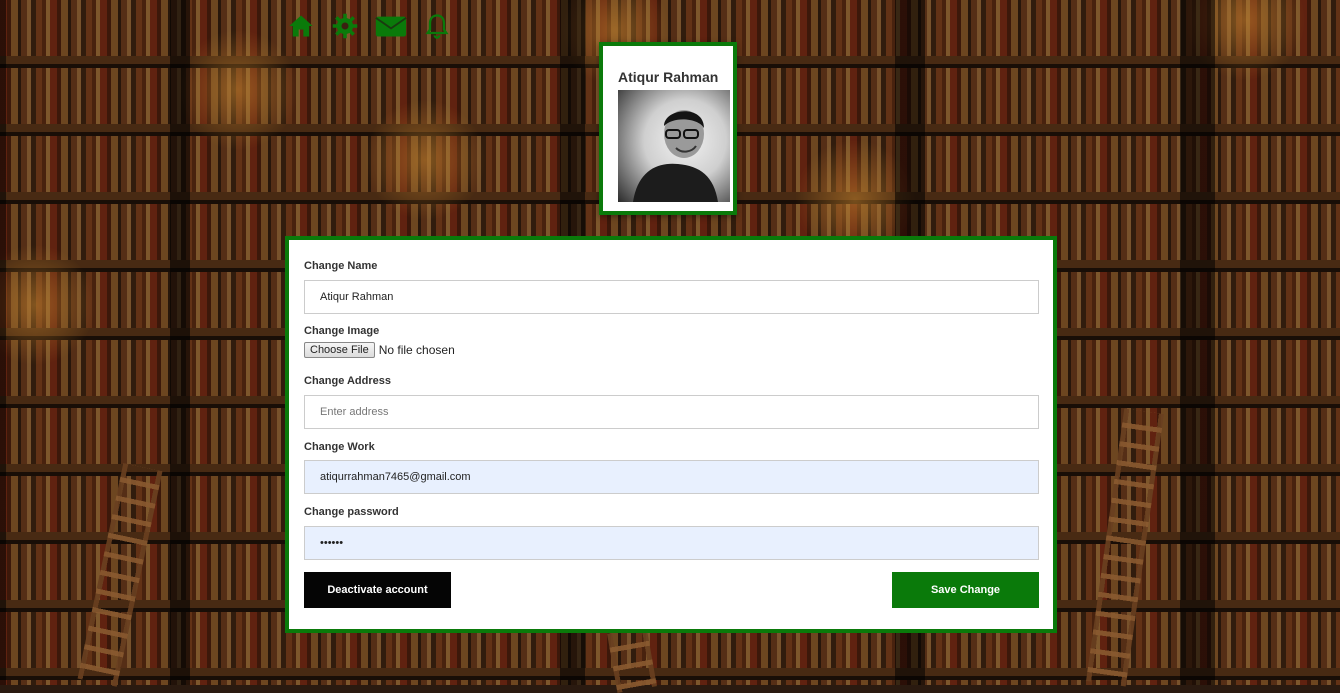 Image resolution: width=1340 pixels, height=693 pixels. Describe the element at coordinates (671, 477) in the screenshot. I see `work-input` at that location.